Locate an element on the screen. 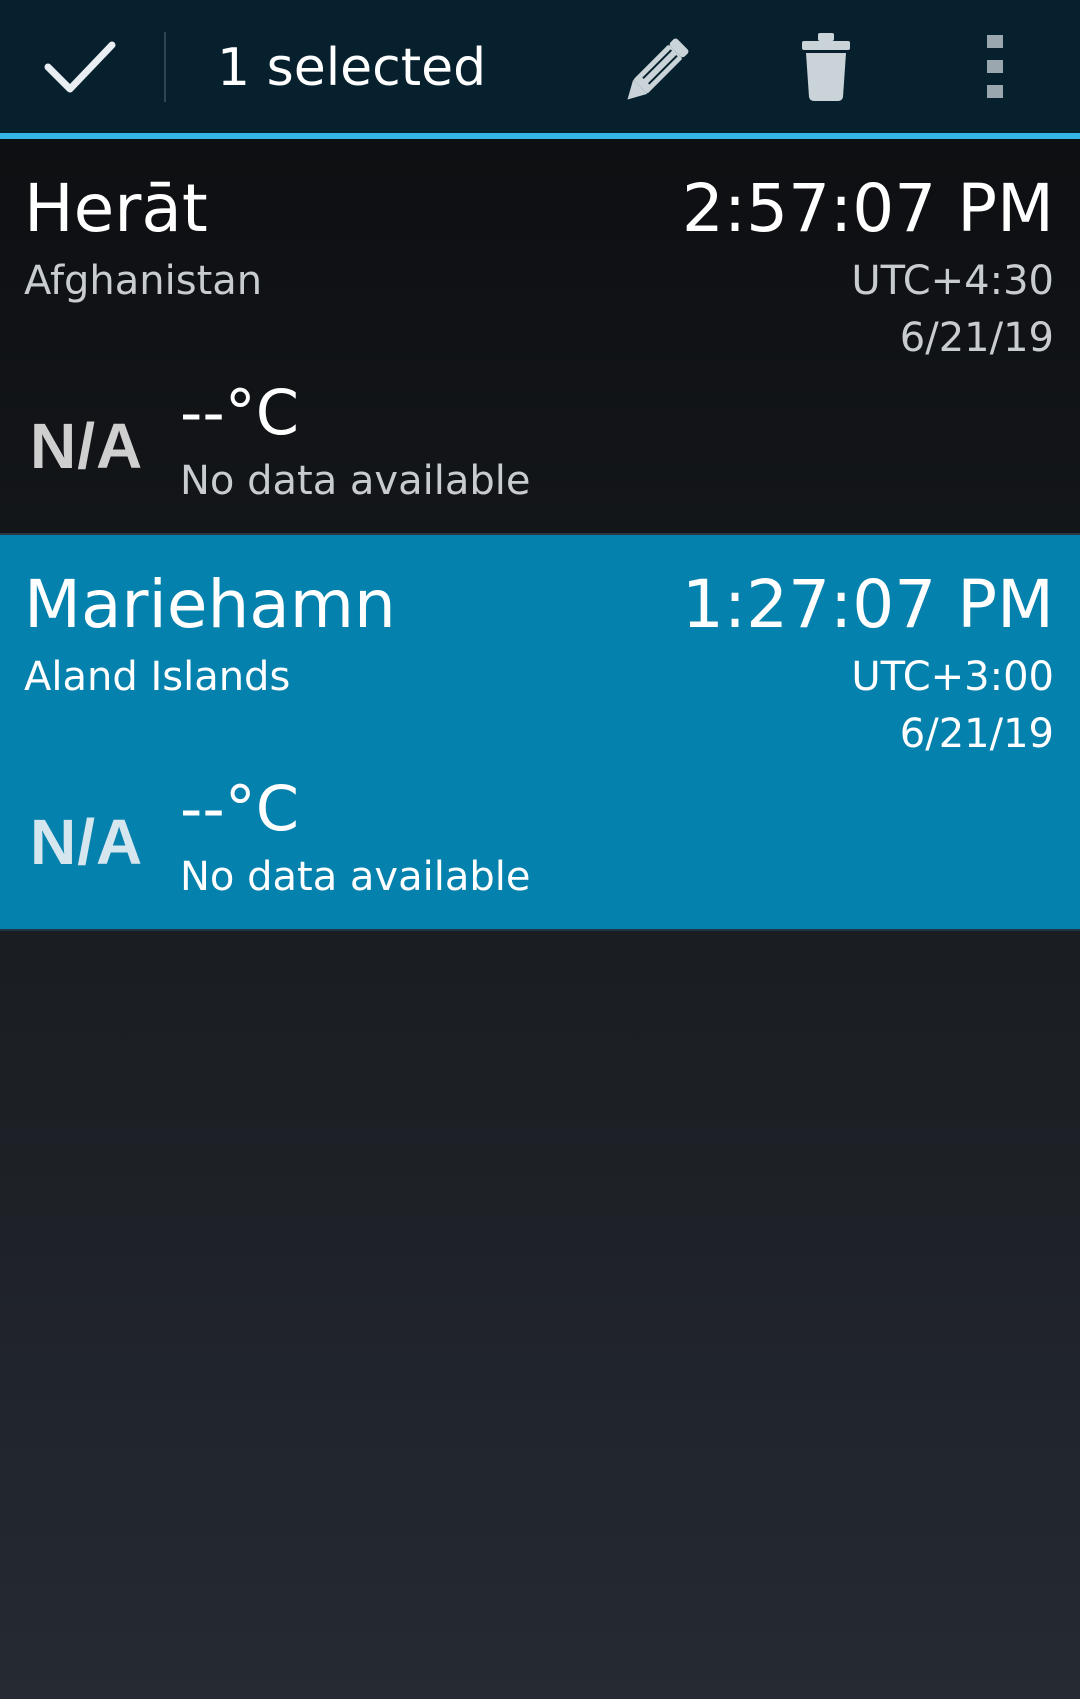 The height and width of the screenshot is (1699, 1080). trash-icon is located at coordinates (826, 66).